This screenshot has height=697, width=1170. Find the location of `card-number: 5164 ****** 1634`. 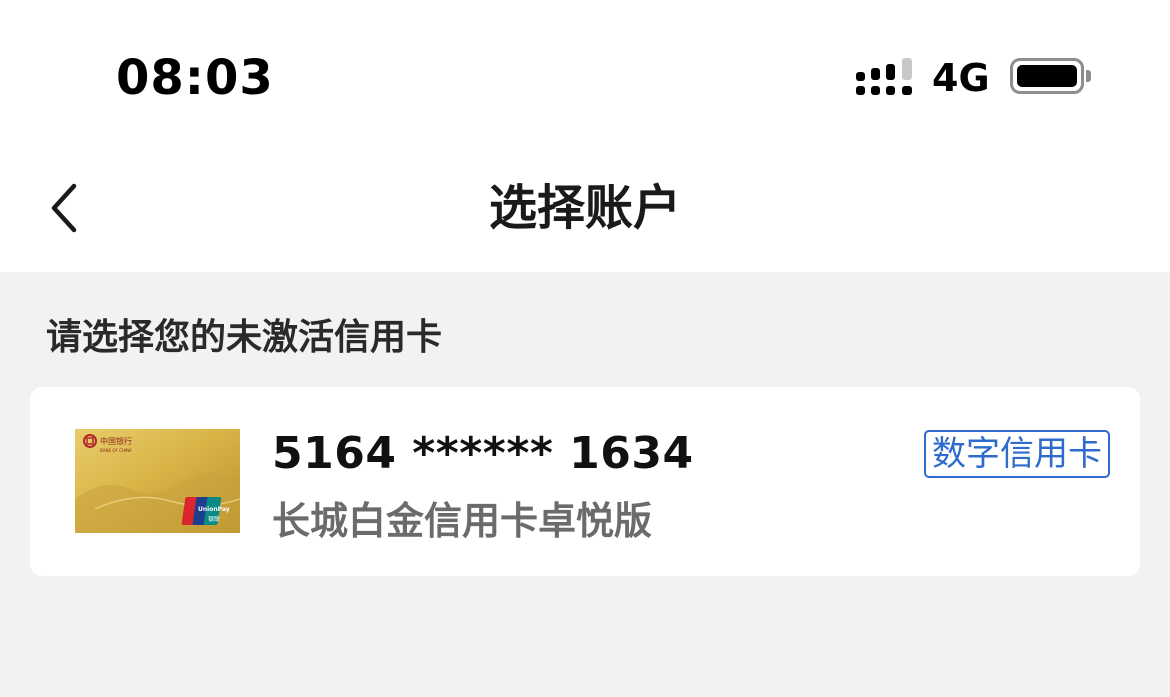

card-number: 5164 ****** 1634 is located at coordinates (483, 453).